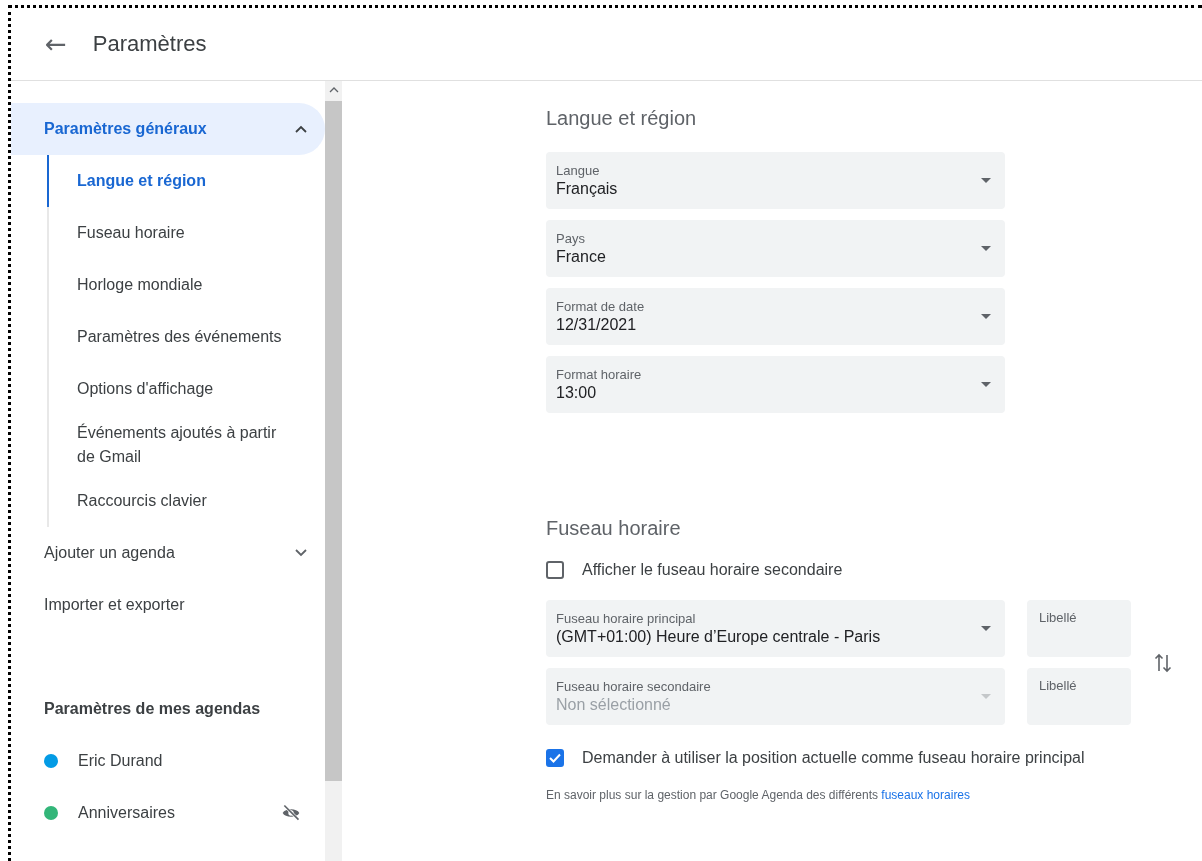 The height and width of the screenshot is (861, 1202). What do you see at coordinates (153, 709) in the screenshot?
I see `section-heading: Paramètres de mes agendas` at bounding box center [153, 709].